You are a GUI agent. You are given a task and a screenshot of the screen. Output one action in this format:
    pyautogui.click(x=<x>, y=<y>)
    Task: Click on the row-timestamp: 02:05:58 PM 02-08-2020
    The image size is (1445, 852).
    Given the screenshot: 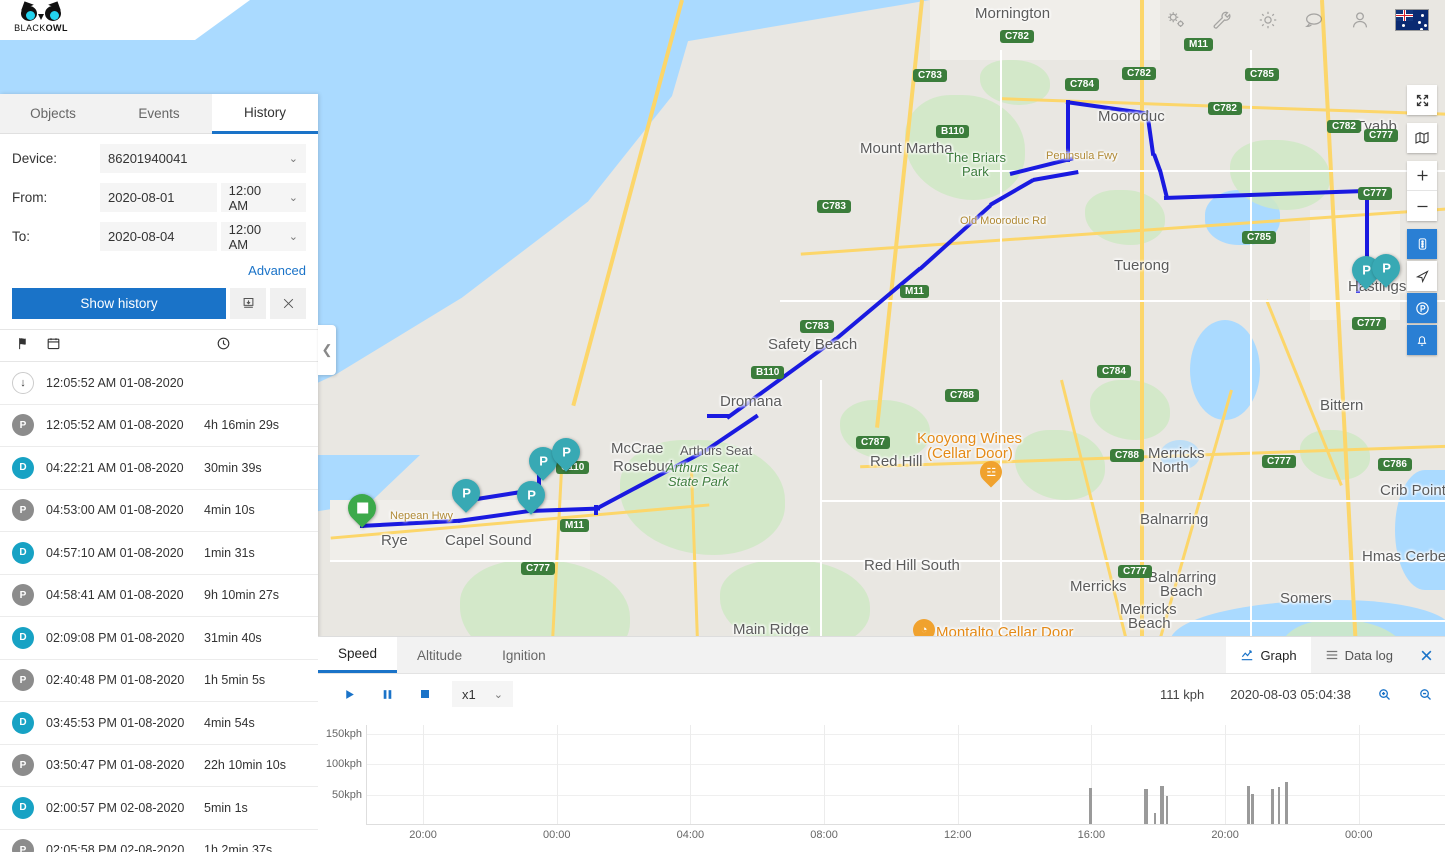 What is the action you would take?
    pyautogui.click(x=115, y=847)
    